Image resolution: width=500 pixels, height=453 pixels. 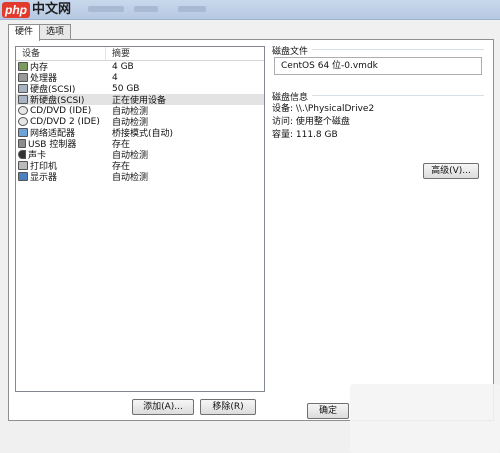 I want to click on memory-icon, so click(x=23, y=66).